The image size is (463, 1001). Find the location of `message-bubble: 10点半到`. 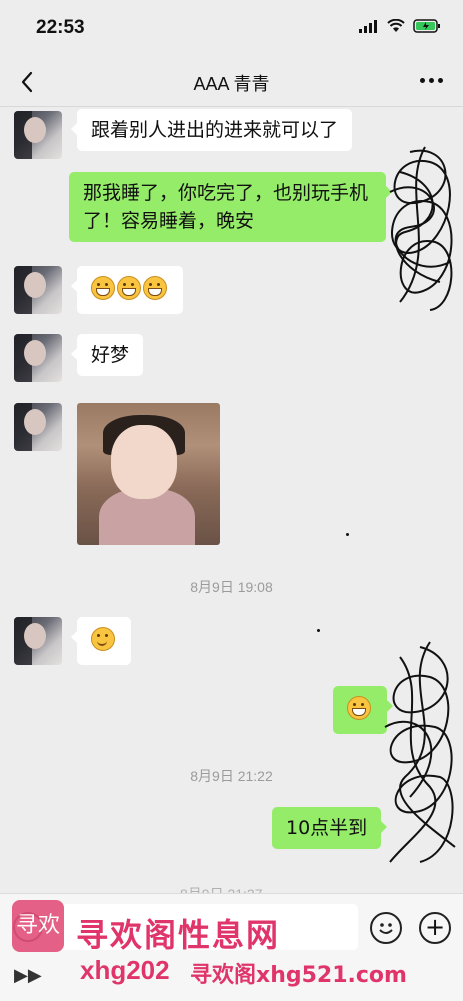

message-bubble: 10点半到 is located at coordinates (330, 828).